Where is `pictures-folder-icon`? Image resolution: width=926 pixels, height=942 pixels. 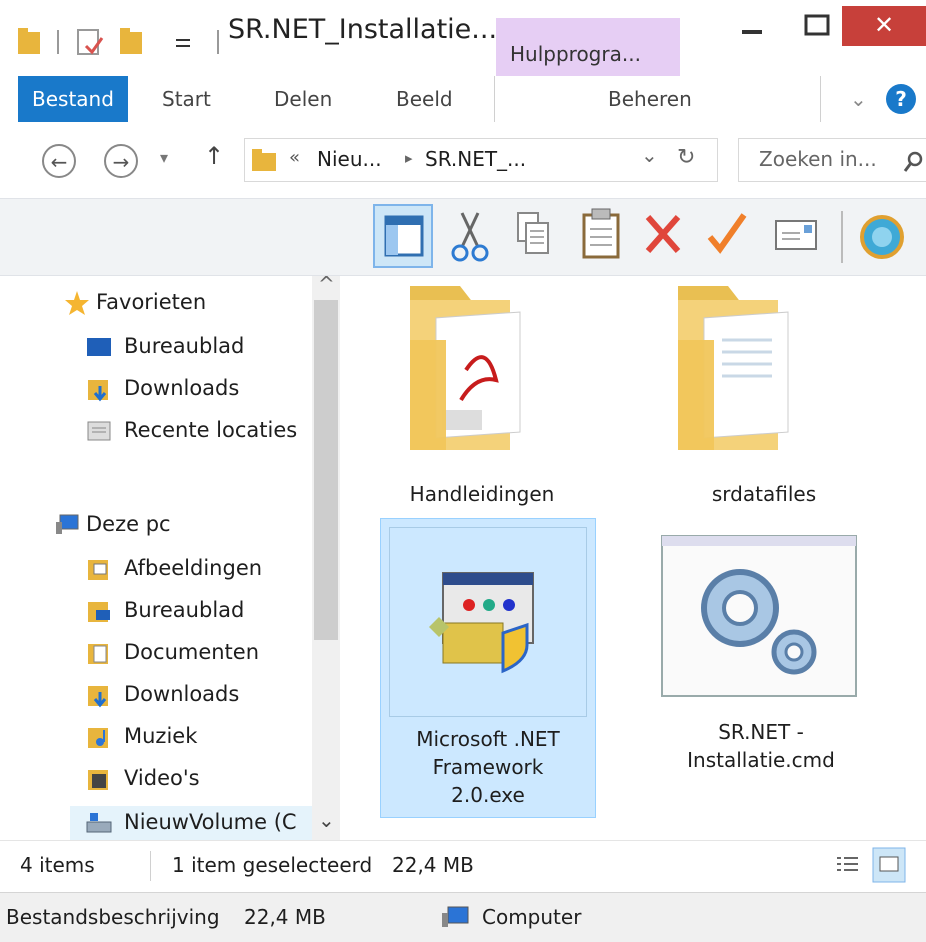
pictures-folder-icon is located at coordinates (98, 570).